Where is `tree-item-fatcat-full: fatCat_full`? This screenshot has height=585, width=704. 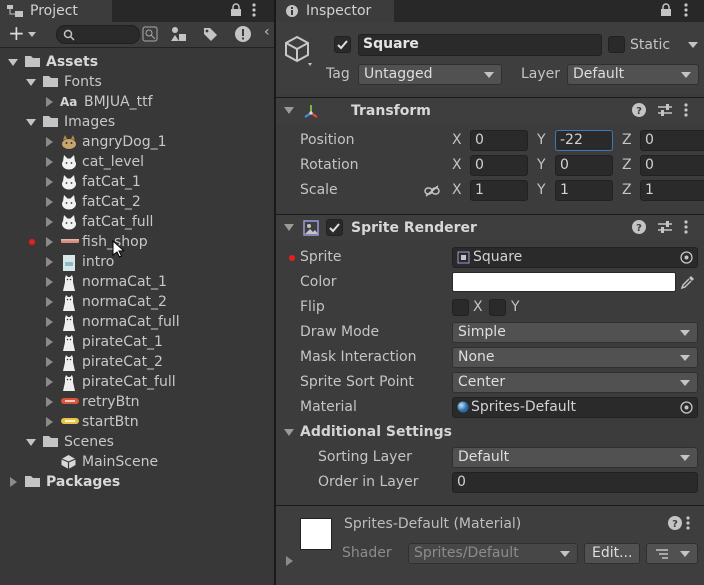
tree-item-fatcat-full: fatCat_full is located at coordinates (137, 222).